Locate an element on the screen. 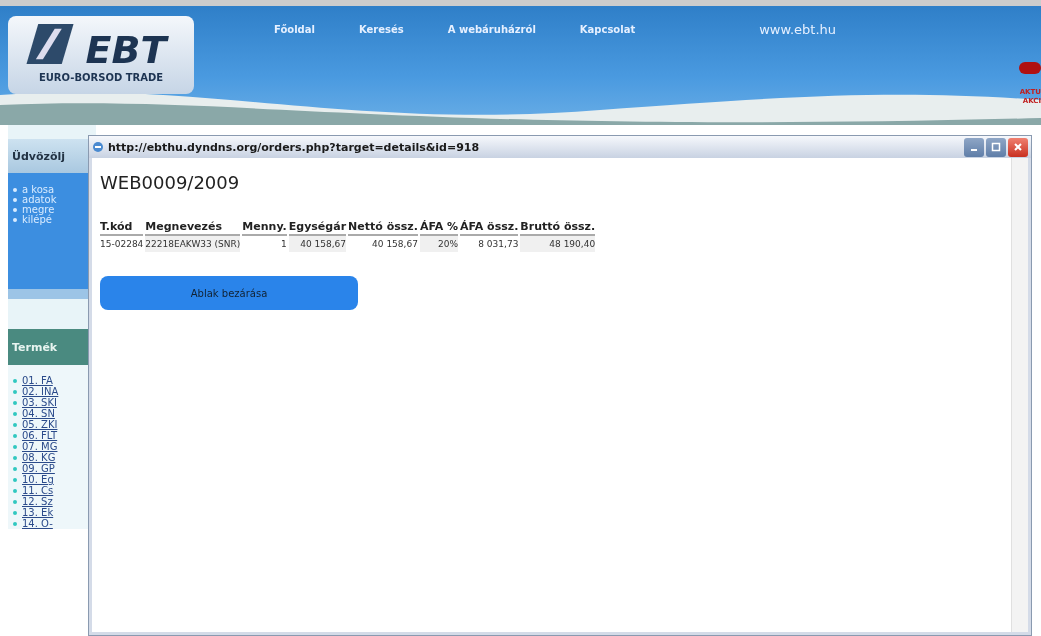 The image size is (1041, 636). order-number: WEB0009/2009 is located at coordinates (170, 182).